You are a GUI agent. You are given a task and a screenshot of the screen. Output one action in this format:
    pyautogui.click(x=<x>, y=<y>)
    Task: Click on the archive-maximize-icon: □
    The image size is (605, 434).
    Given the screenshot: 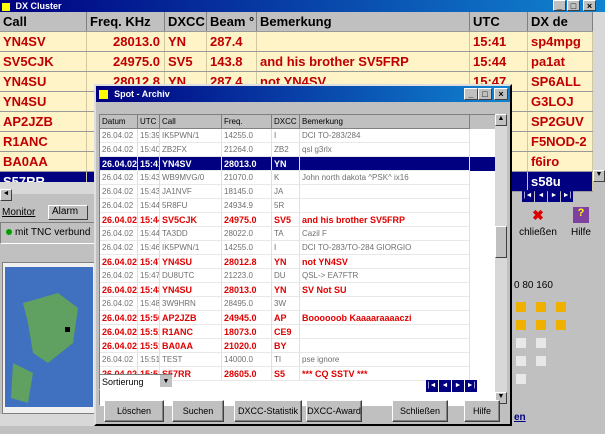 What is the action you would take?
    pyautogui.click(x=485, y=94)
    